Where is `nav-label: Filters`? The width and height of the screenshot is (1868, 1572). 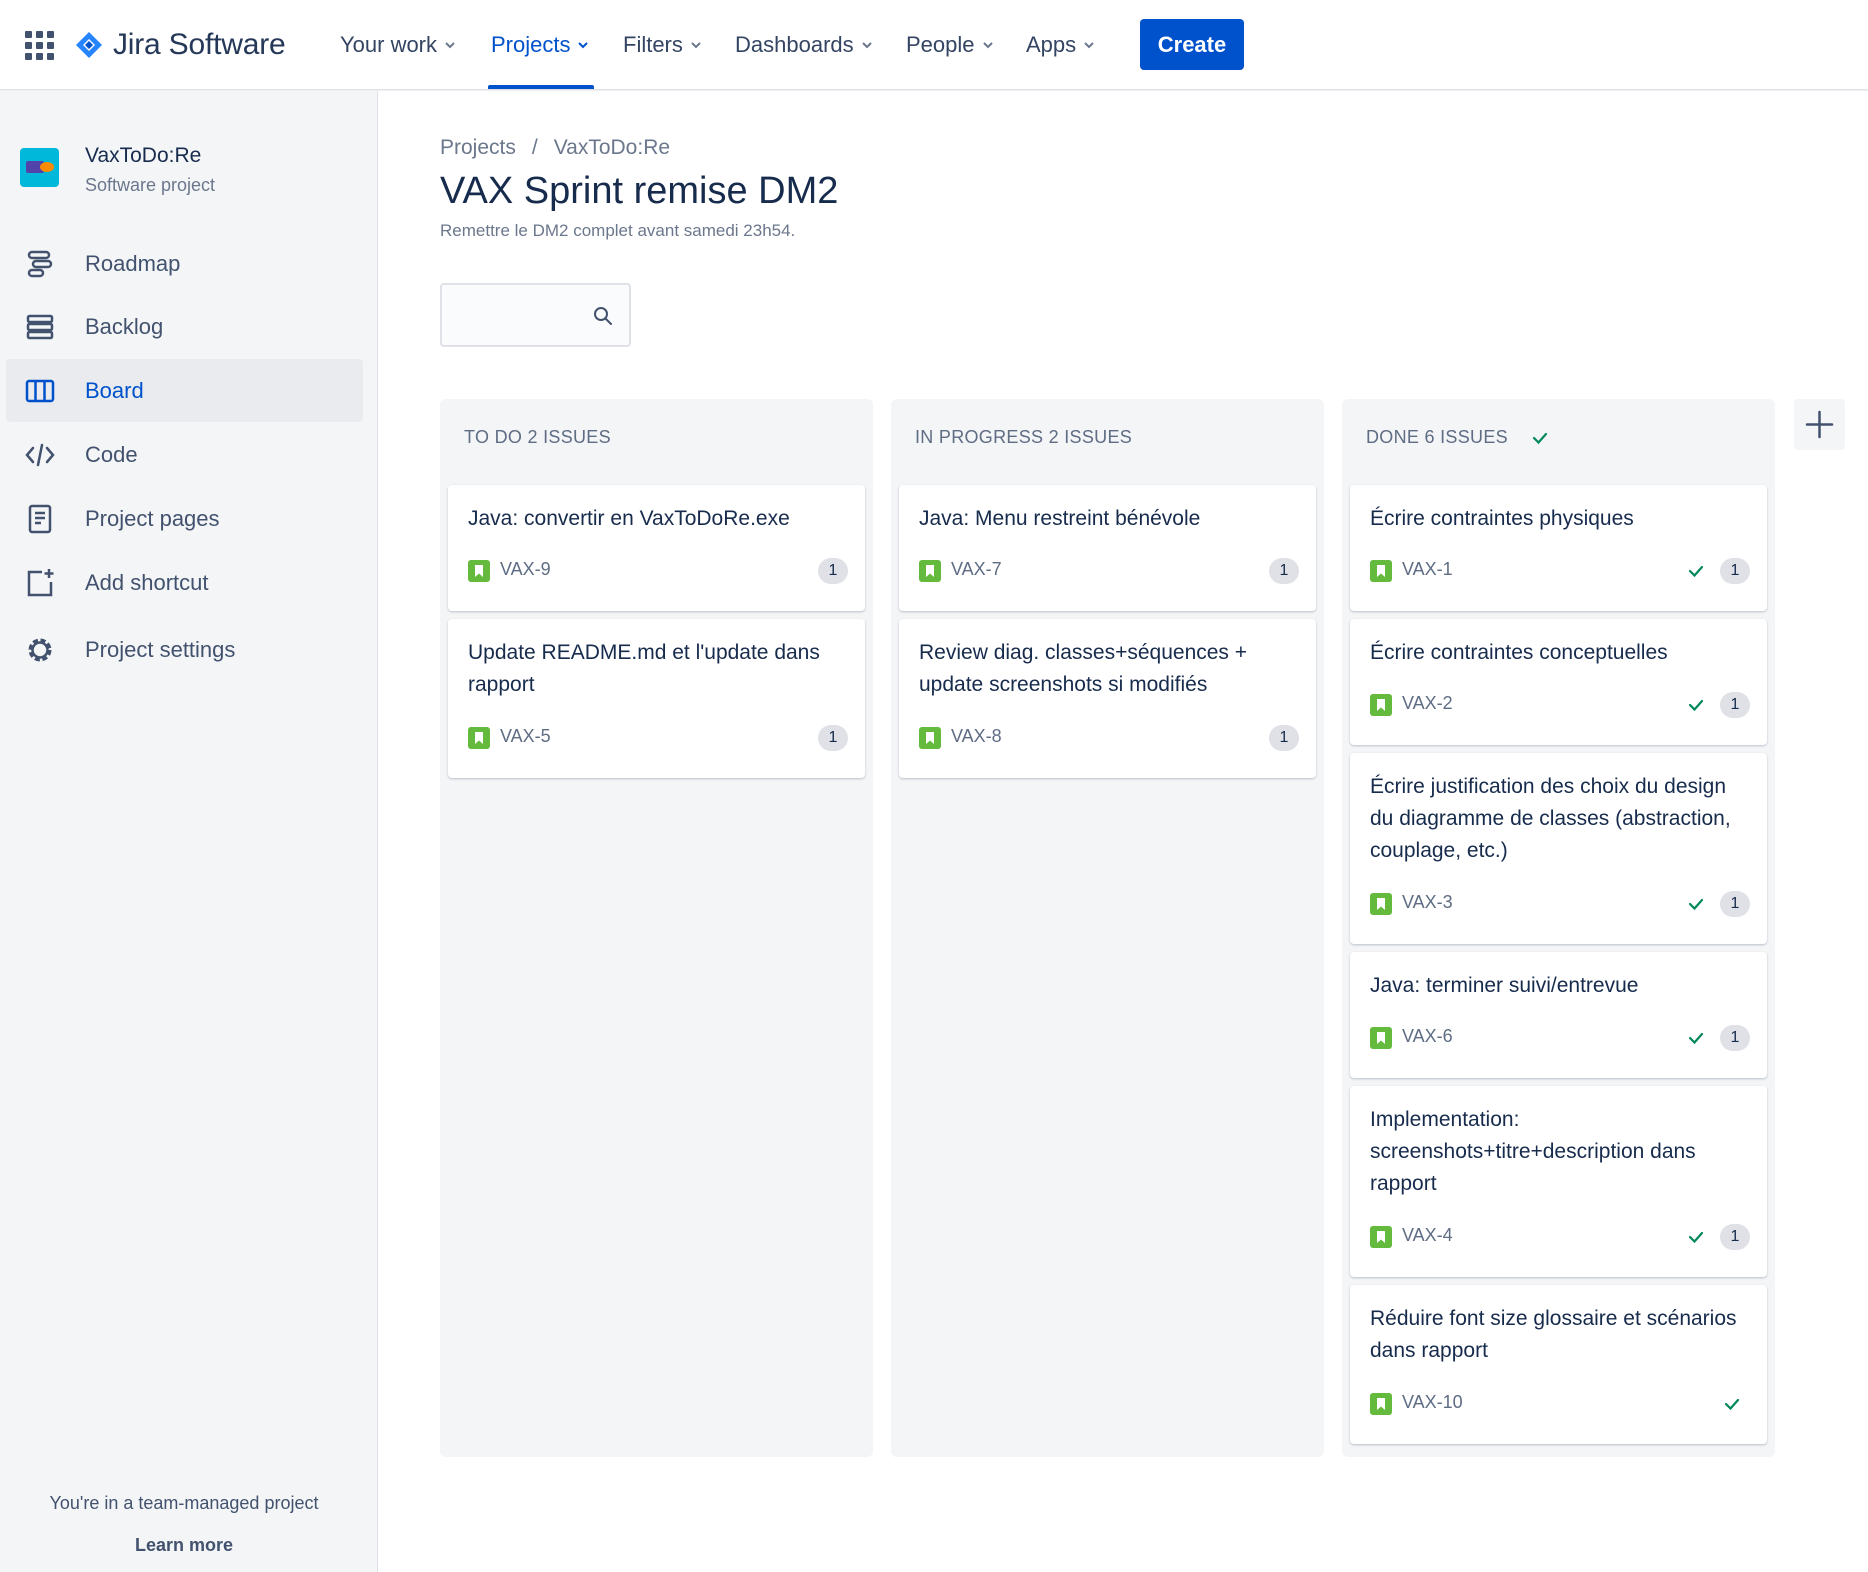 nav-label: Filters is located at coordinates (653, 44).